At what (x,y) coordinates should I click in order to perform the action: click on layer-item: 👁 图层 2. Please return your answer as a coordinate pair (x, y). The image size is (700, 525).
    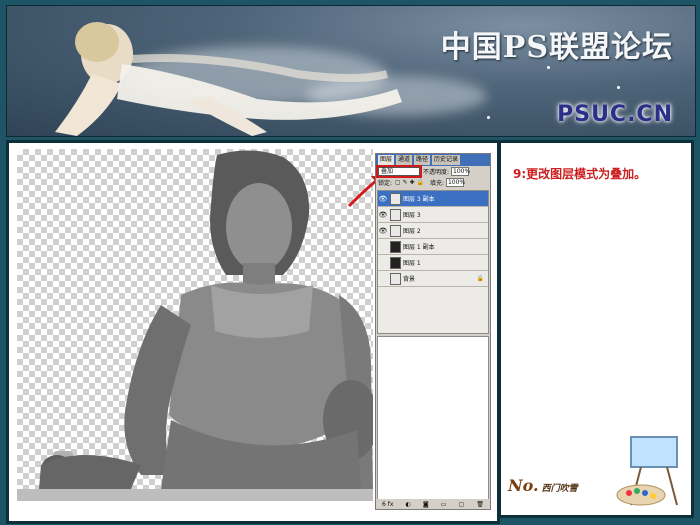
    Looking at the image, I should click on (433, 231).